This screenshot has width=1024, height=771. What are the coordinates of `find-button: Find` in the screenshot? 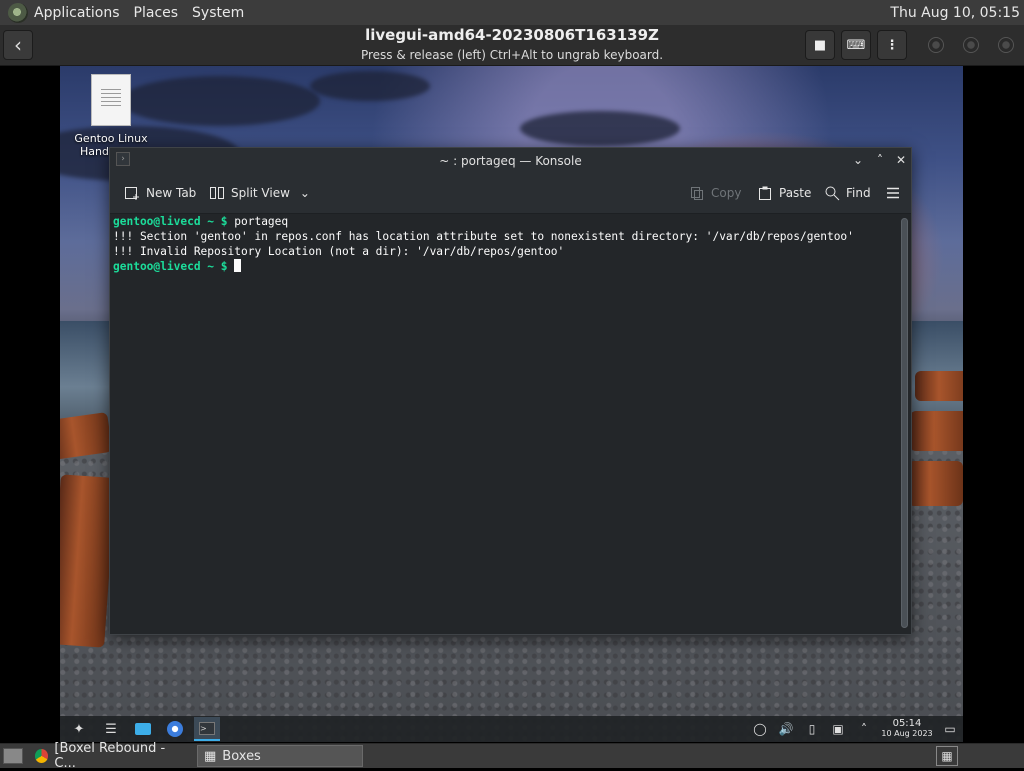 It's located at (847, 193).